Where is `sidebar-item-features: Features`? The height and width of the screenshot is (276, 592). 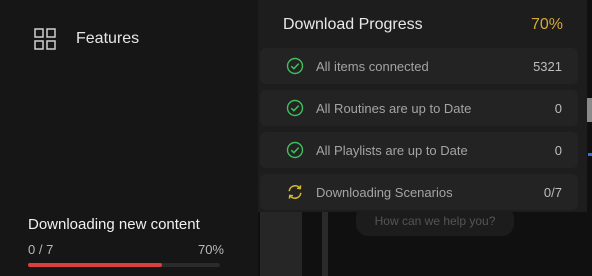
sidebar-item-features: Features is located at coordinates (86, 39).